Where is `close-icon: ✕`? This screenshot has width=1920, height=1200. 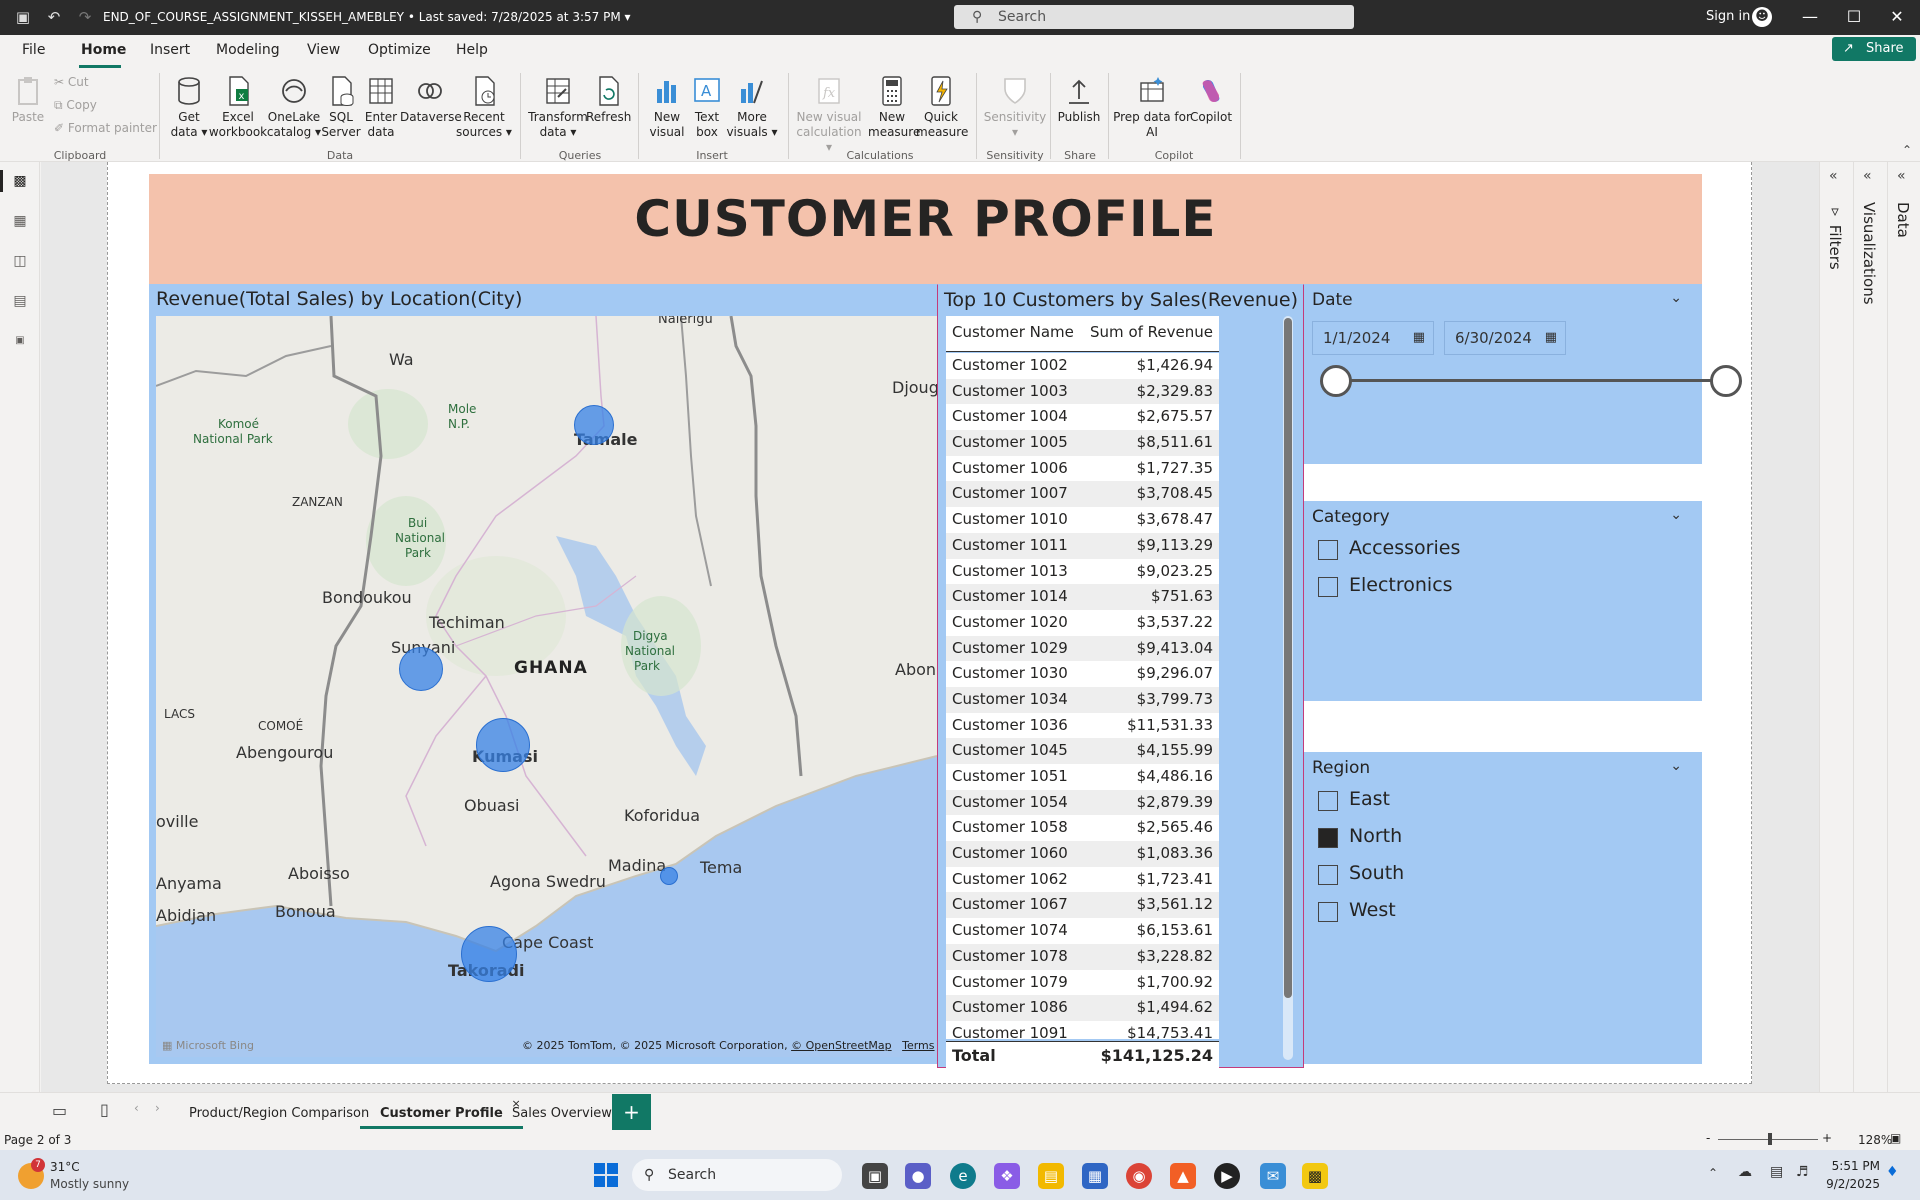 close-icon: ✕ is located at coordinates (1897, 17).